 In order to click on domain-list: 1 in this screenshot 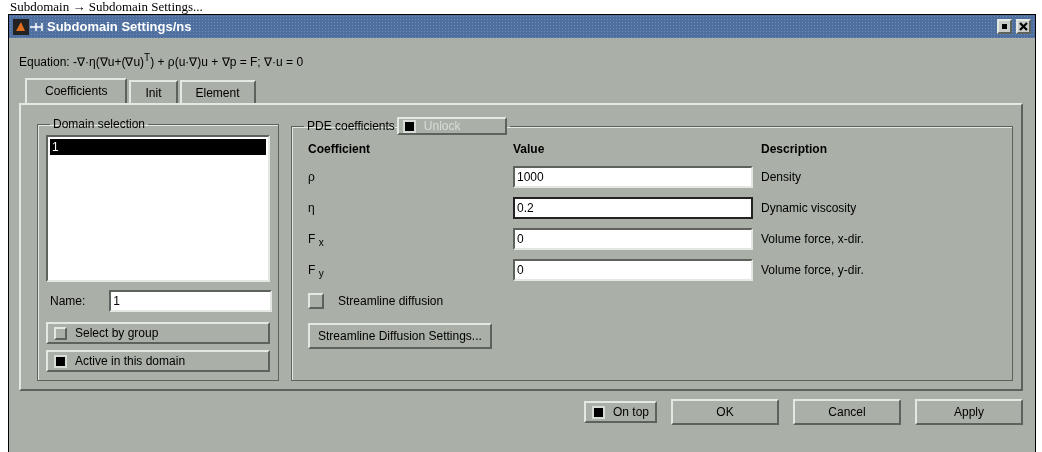, I will do `click(158, 208)`.